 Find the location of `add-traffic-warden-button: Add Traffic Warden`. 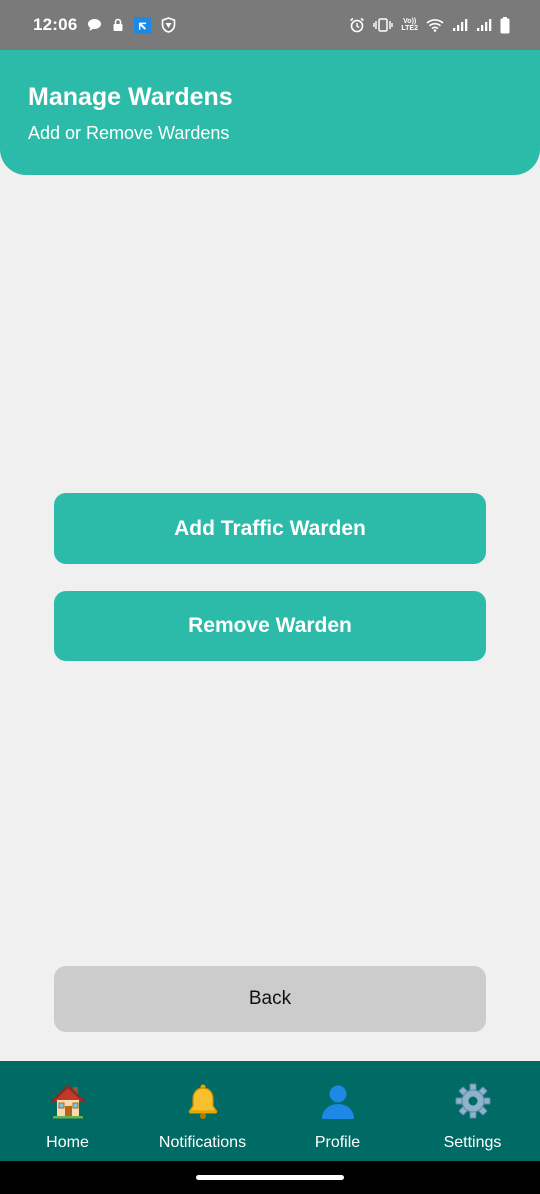

add-traffic-warden-button: Add Traffic Warden is located at coordinates (270, 528).